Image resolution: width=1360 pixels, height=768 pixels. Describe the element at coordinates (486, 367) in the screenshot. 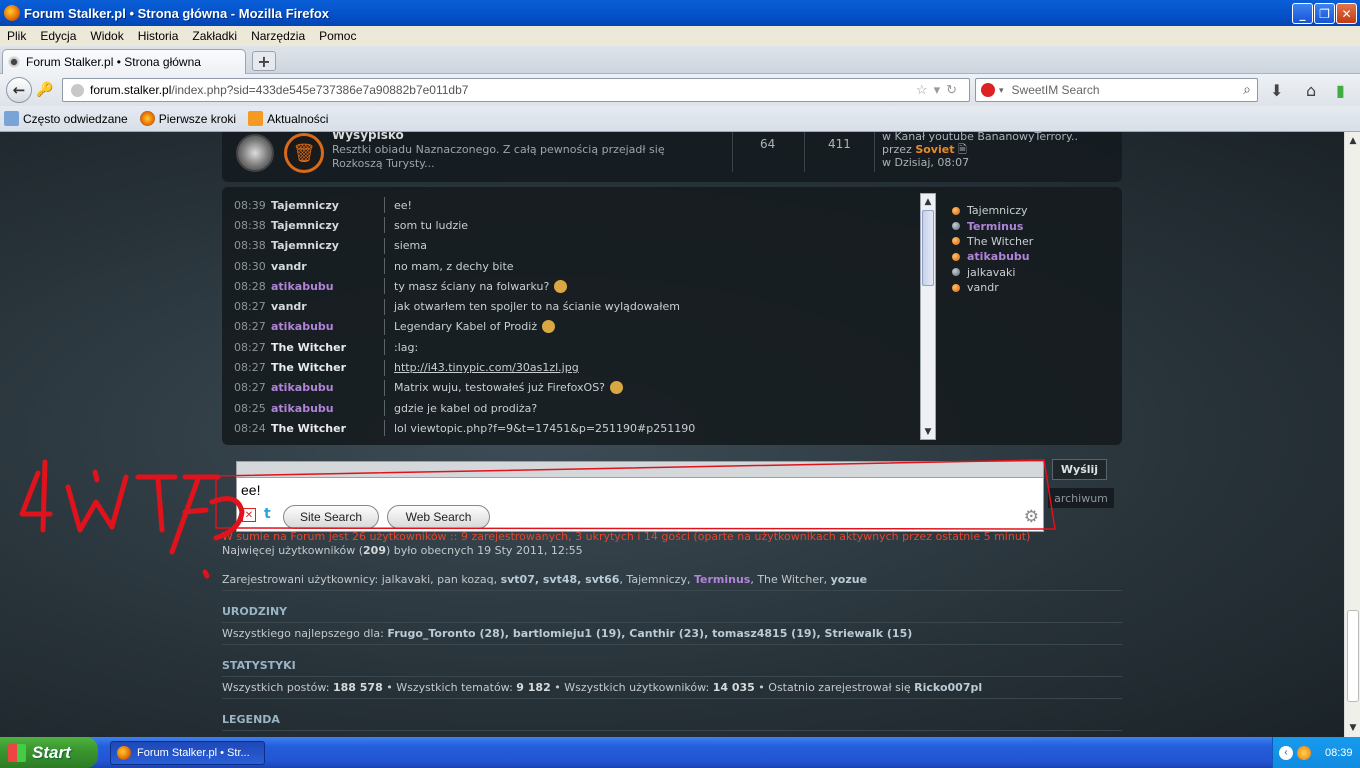

I see `chat-text: http://i43.tinypic.com/30as1zl.jpg` at that location.